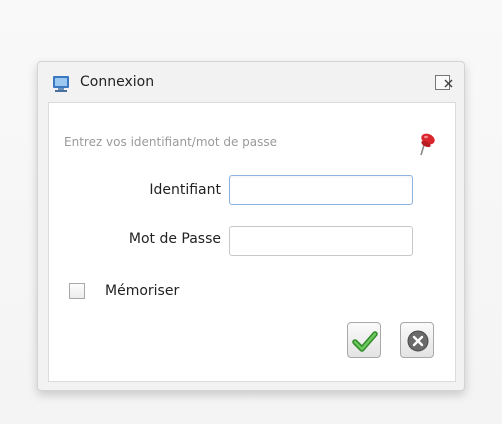 The image size is (502, 424). I want to click on close-button, so click(444, 82).